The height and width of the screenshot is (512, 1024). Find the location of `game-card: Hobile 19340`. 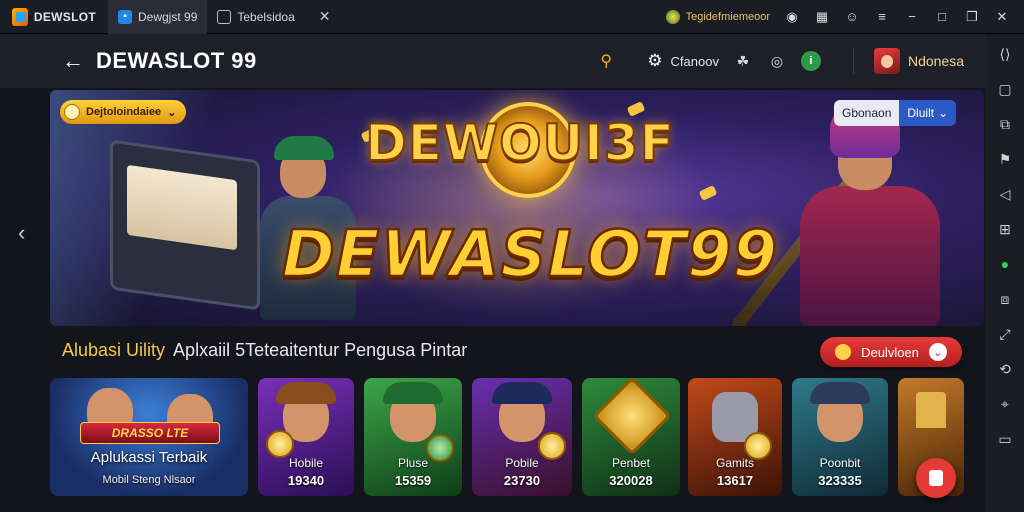

game-card: Hobile 19340 is located at coordinates (306, 437).